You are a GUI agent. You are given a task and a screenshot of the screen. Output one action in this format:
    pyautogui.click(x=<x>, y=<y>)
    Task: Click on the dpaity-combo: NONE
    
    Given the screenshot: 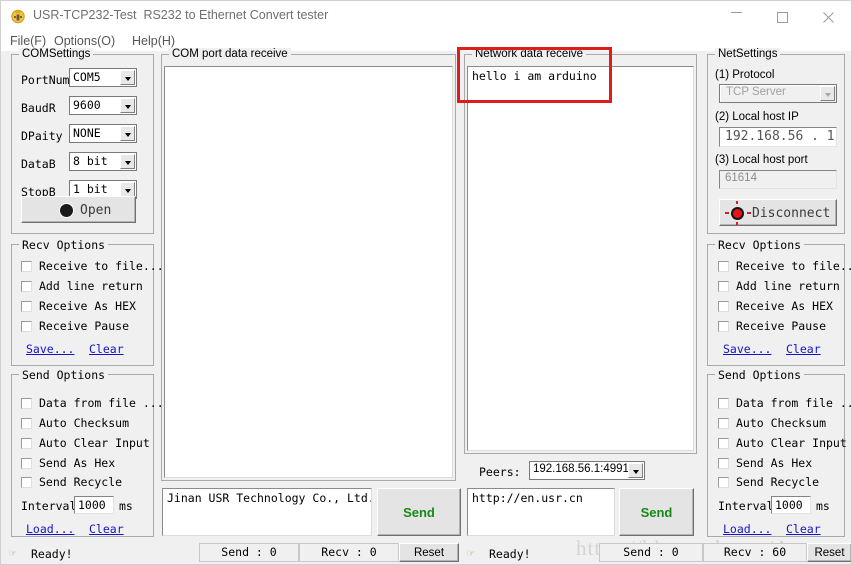 What is the action you would take?
    pyautogui.click(x=103, y=133)
    